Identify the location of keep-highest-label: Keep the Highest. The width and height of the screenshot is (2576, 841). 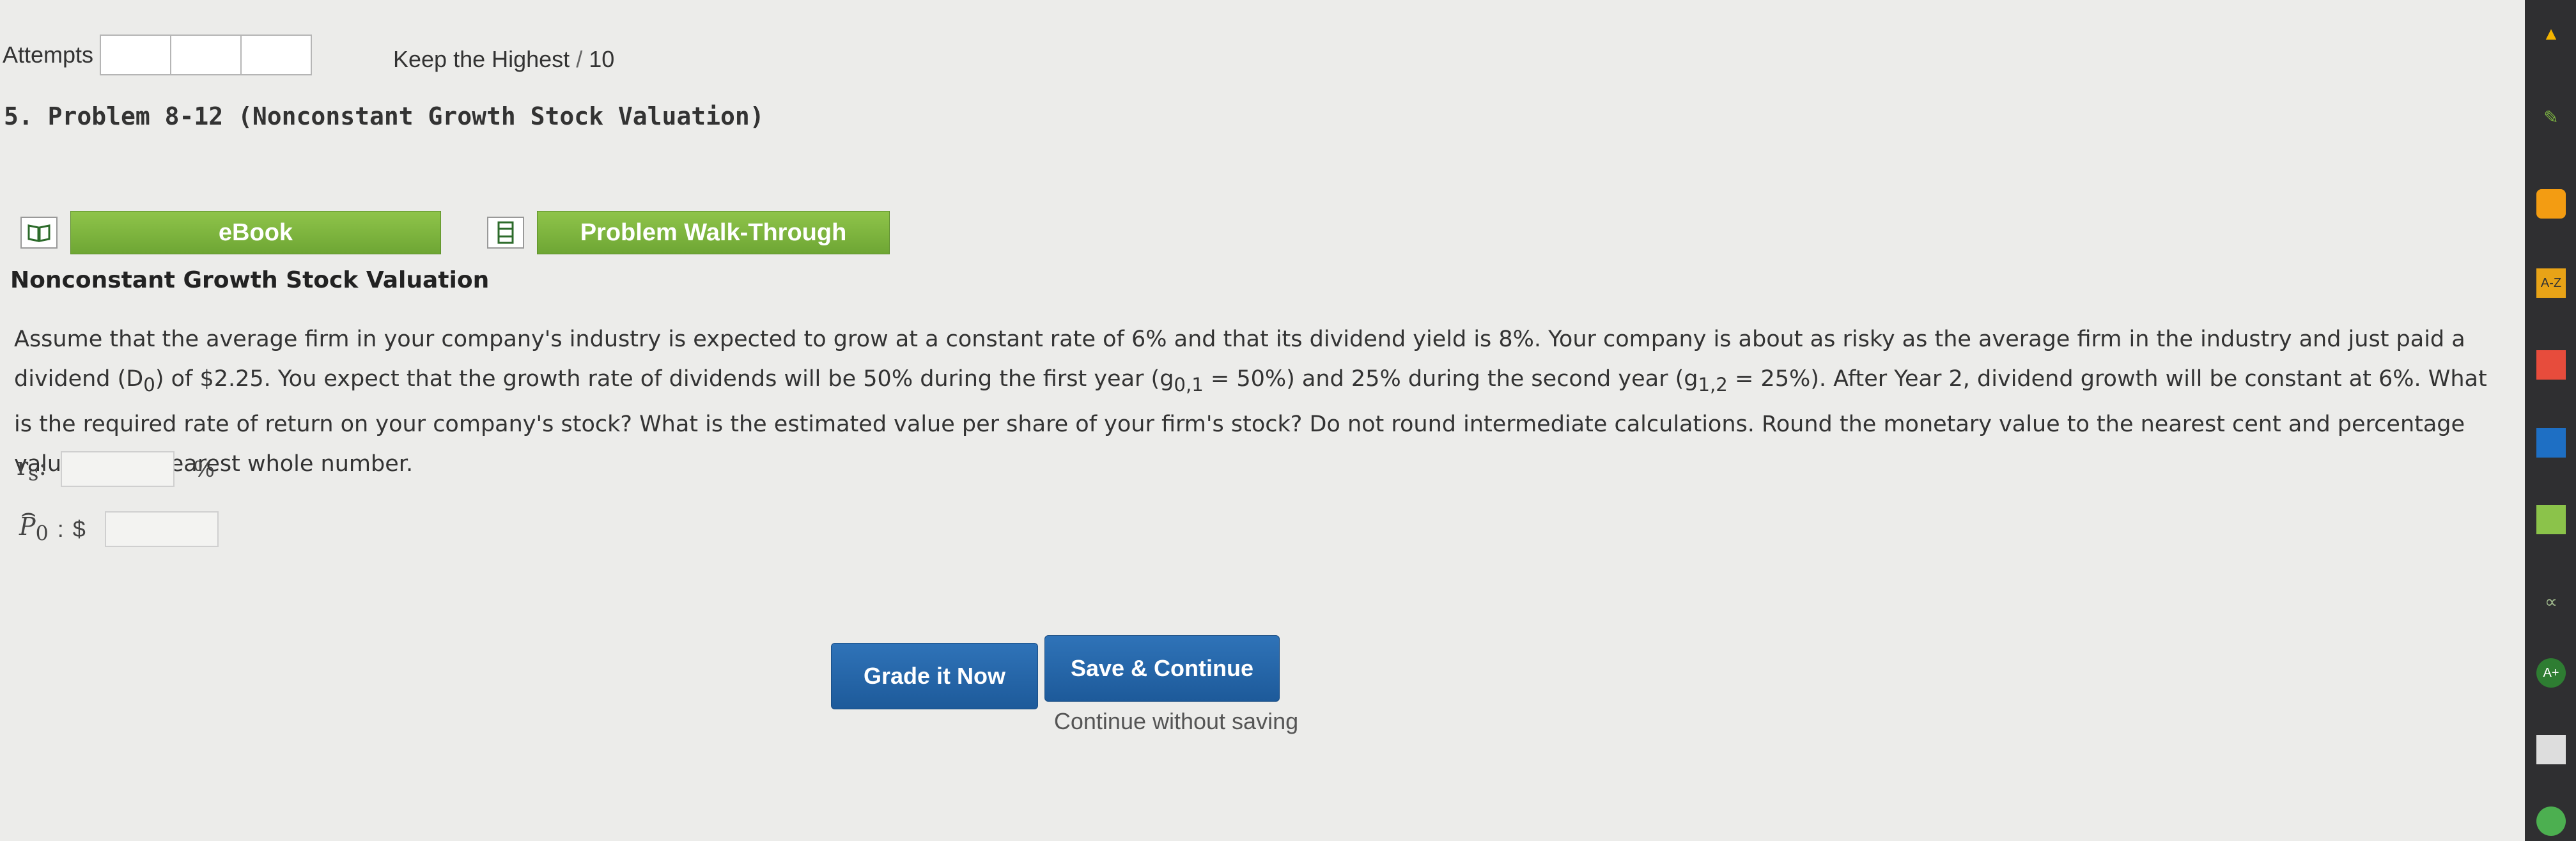
(481, 59).